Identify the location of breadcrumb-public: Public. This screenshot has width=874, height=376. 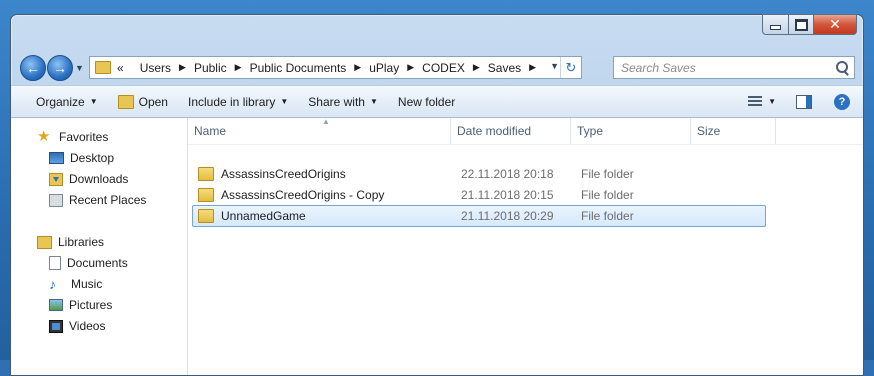
(210, 68).